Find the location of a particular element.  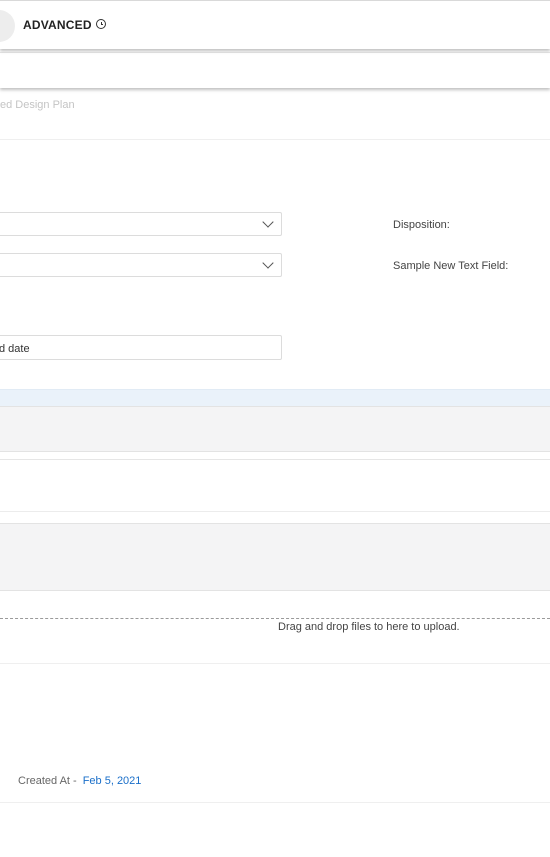

panel-block is located at coordinates (275, 557).